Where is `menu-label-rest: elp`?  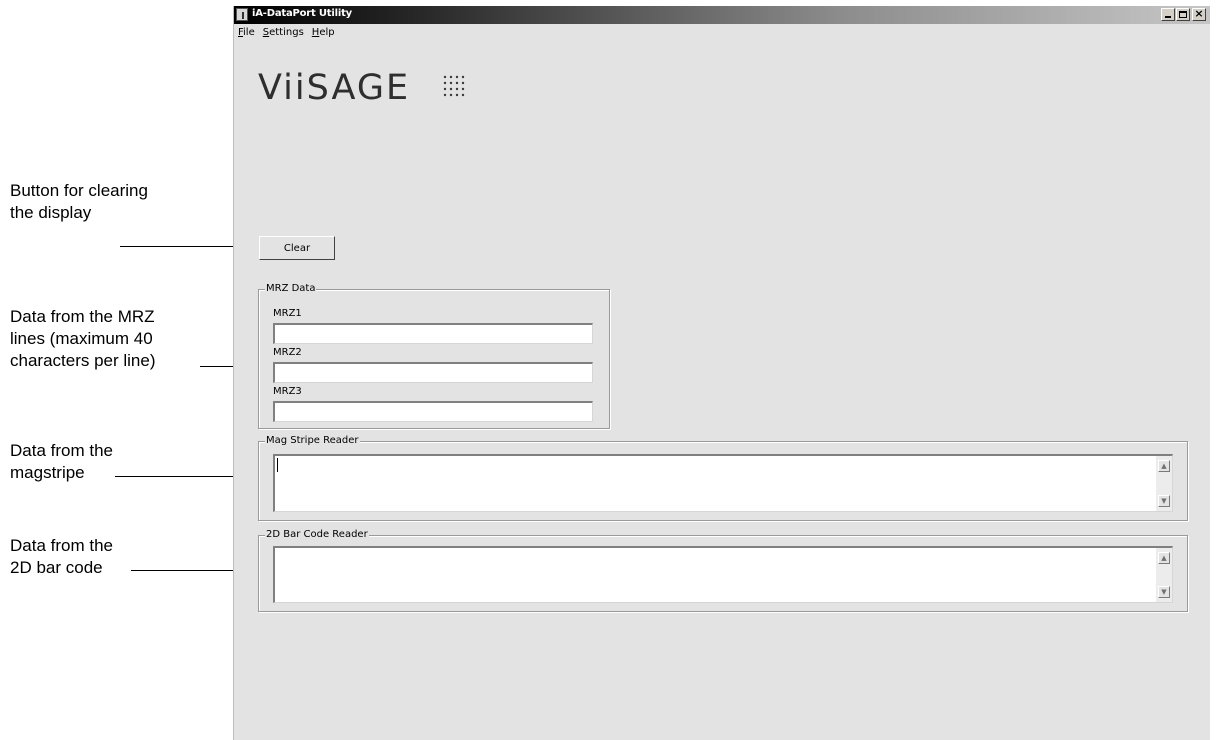 menu-label-rest: elp is located at coordinates (327, 32).